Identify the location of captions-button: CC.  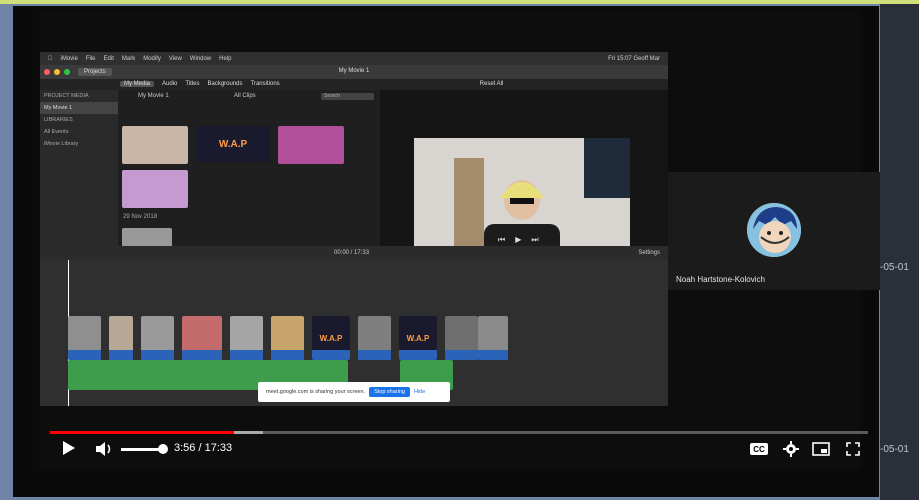
(759, 449).